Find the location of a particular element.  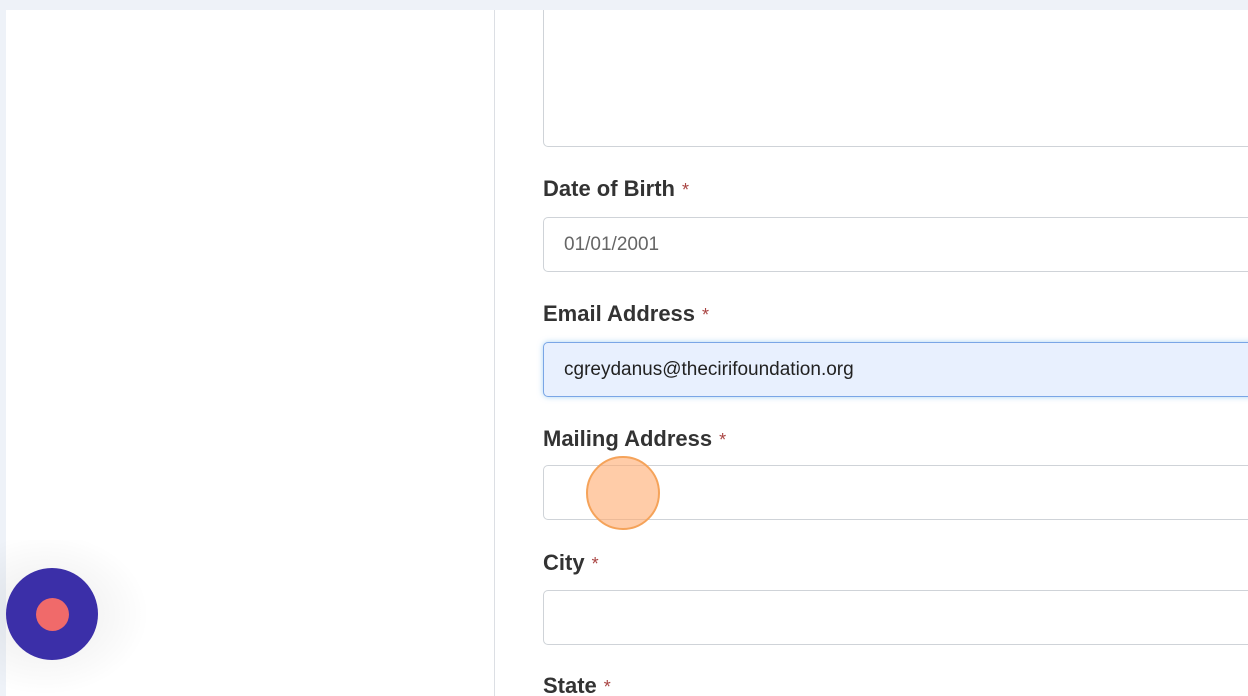

record-icon is located at coordinates (52, 614).